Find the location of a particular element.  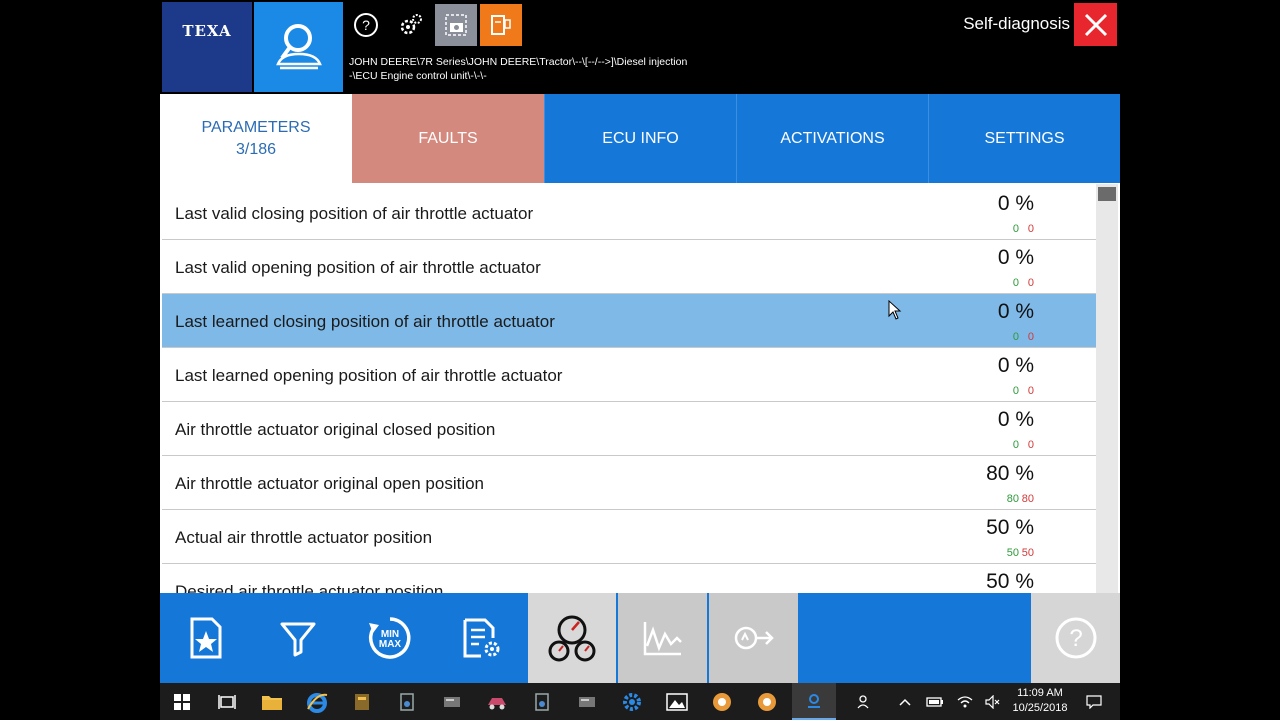

tab-activations-label: ACTIVATIONS is located at coordinates (832, 138).